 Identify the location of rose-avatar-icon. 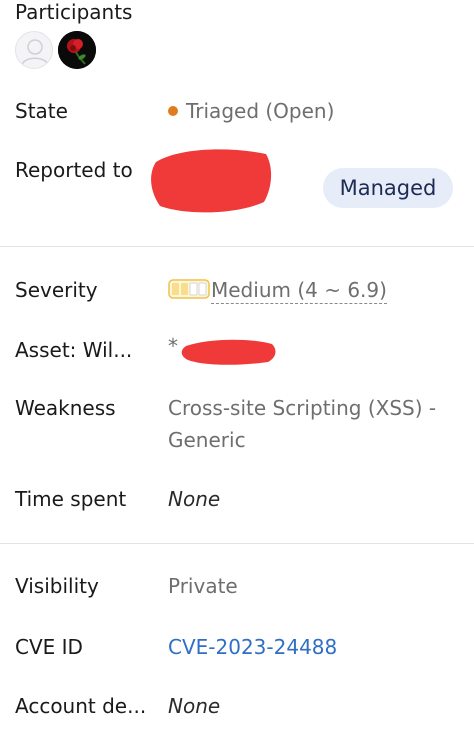
(77, 50).